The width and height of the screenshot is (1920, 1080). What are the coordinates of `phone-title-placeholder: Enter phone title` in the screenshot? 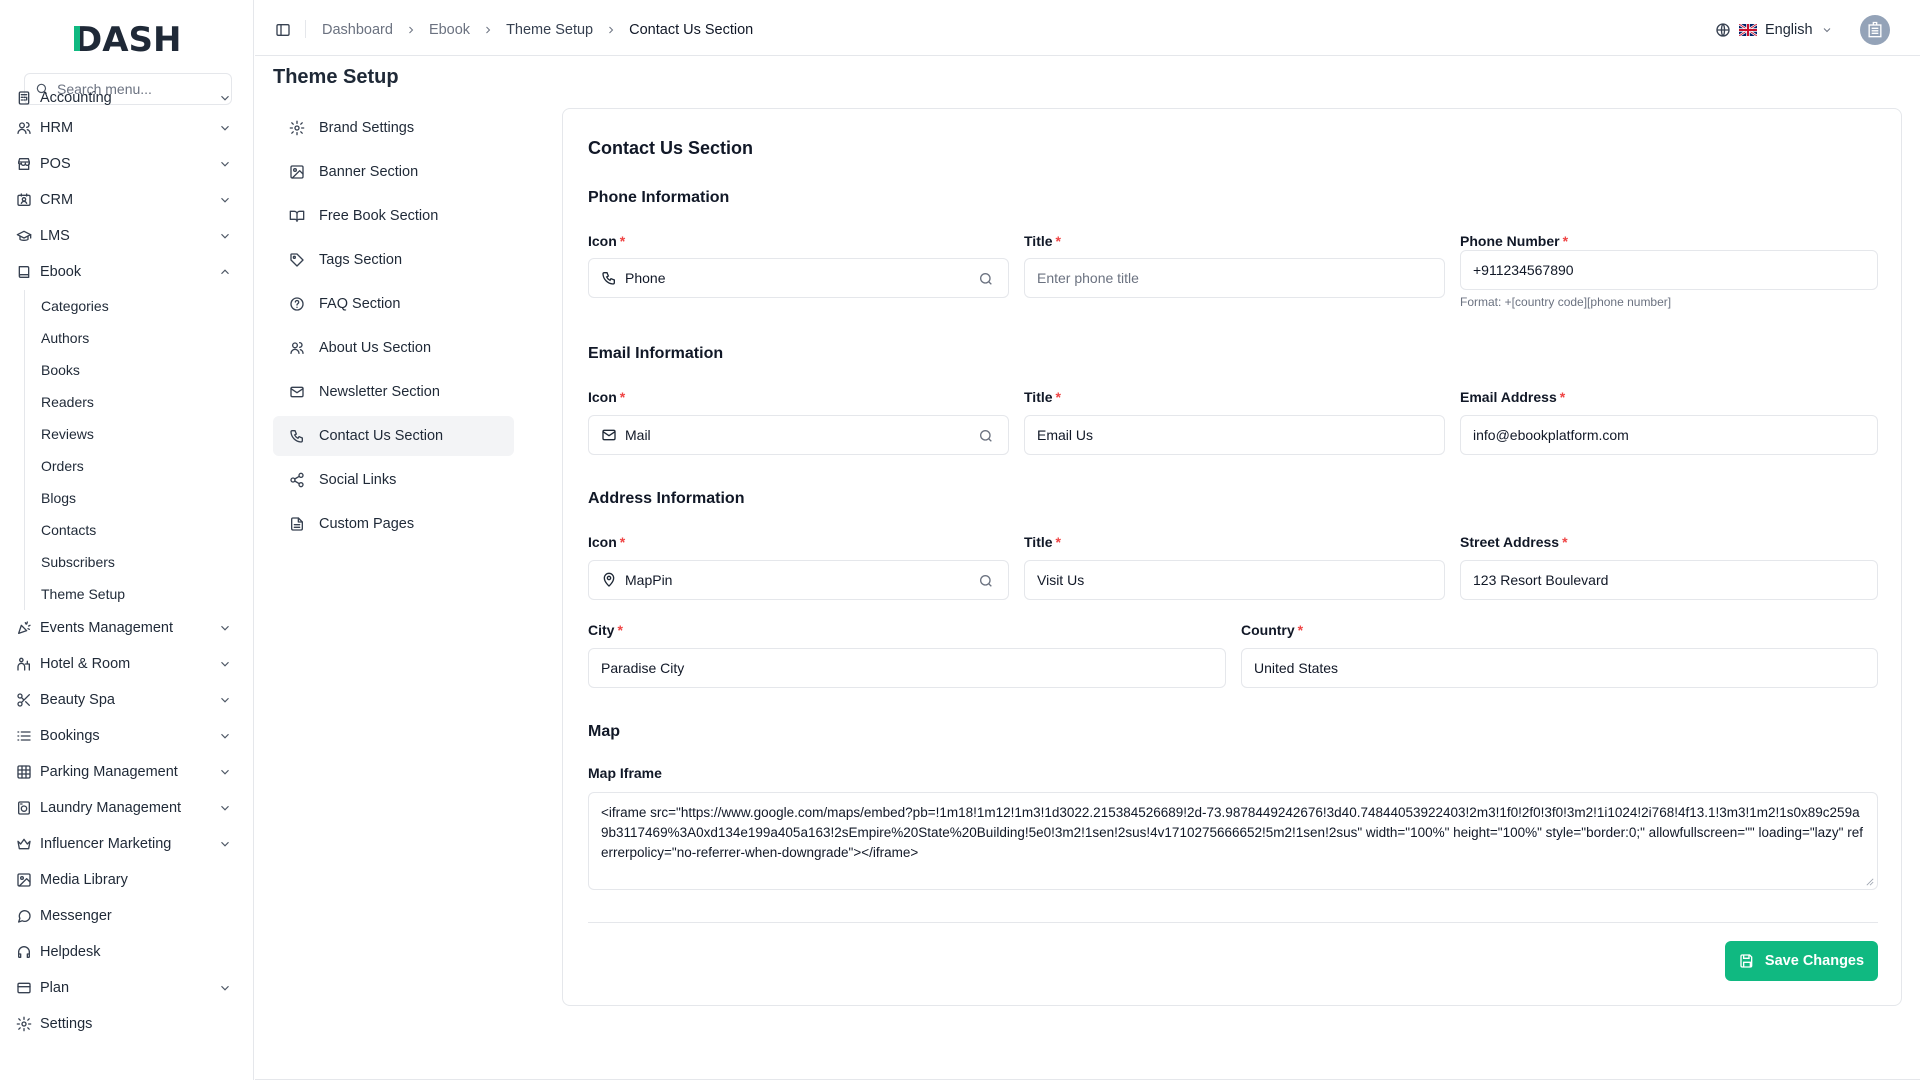 It's located at (1088, 278).